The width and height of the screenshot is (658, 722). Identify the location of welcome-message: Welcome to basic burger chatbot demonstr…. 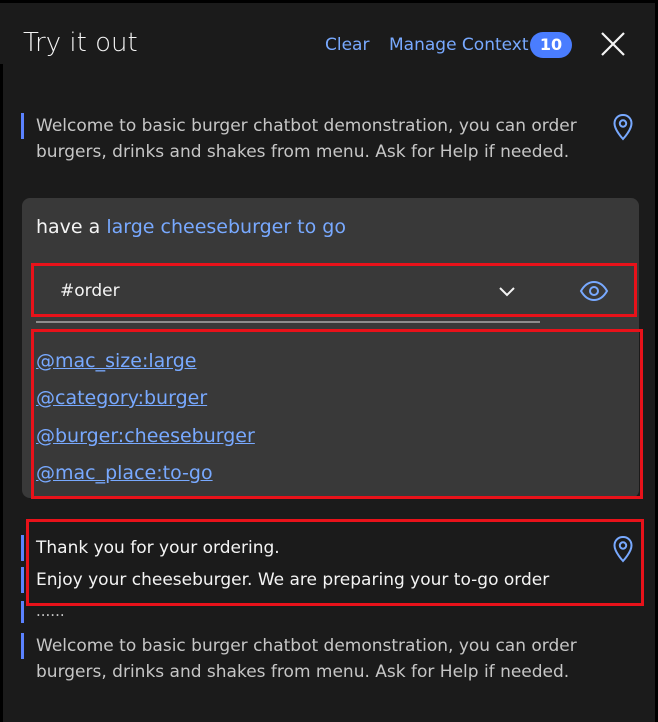
(306, 139).